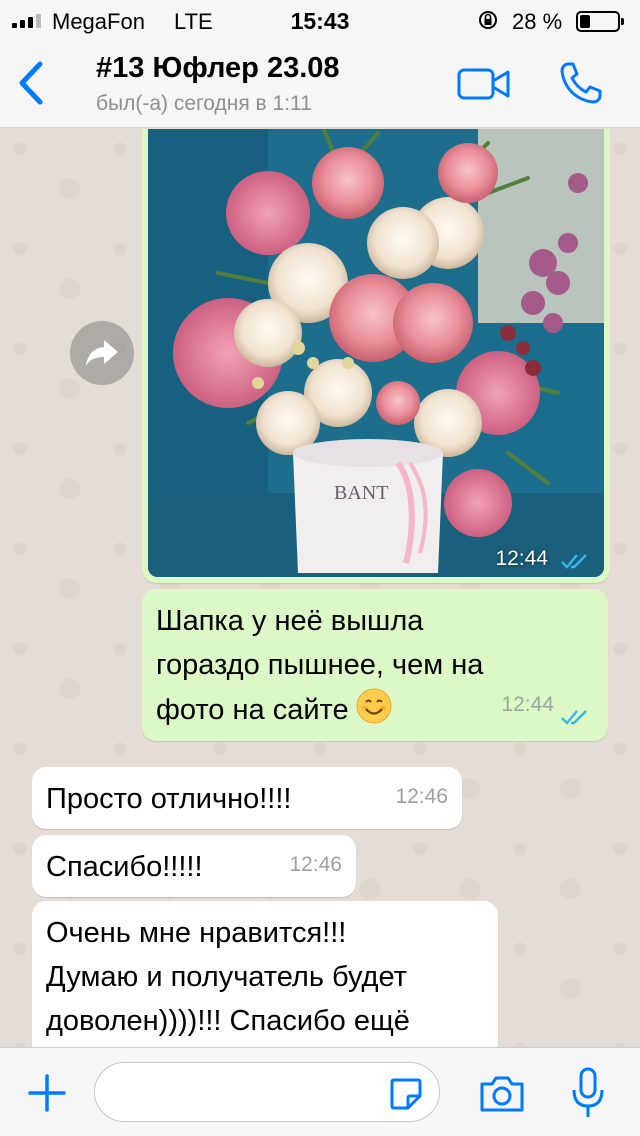  I want to click on message-line: Очень мне нравится!!!, so click(196, 933).